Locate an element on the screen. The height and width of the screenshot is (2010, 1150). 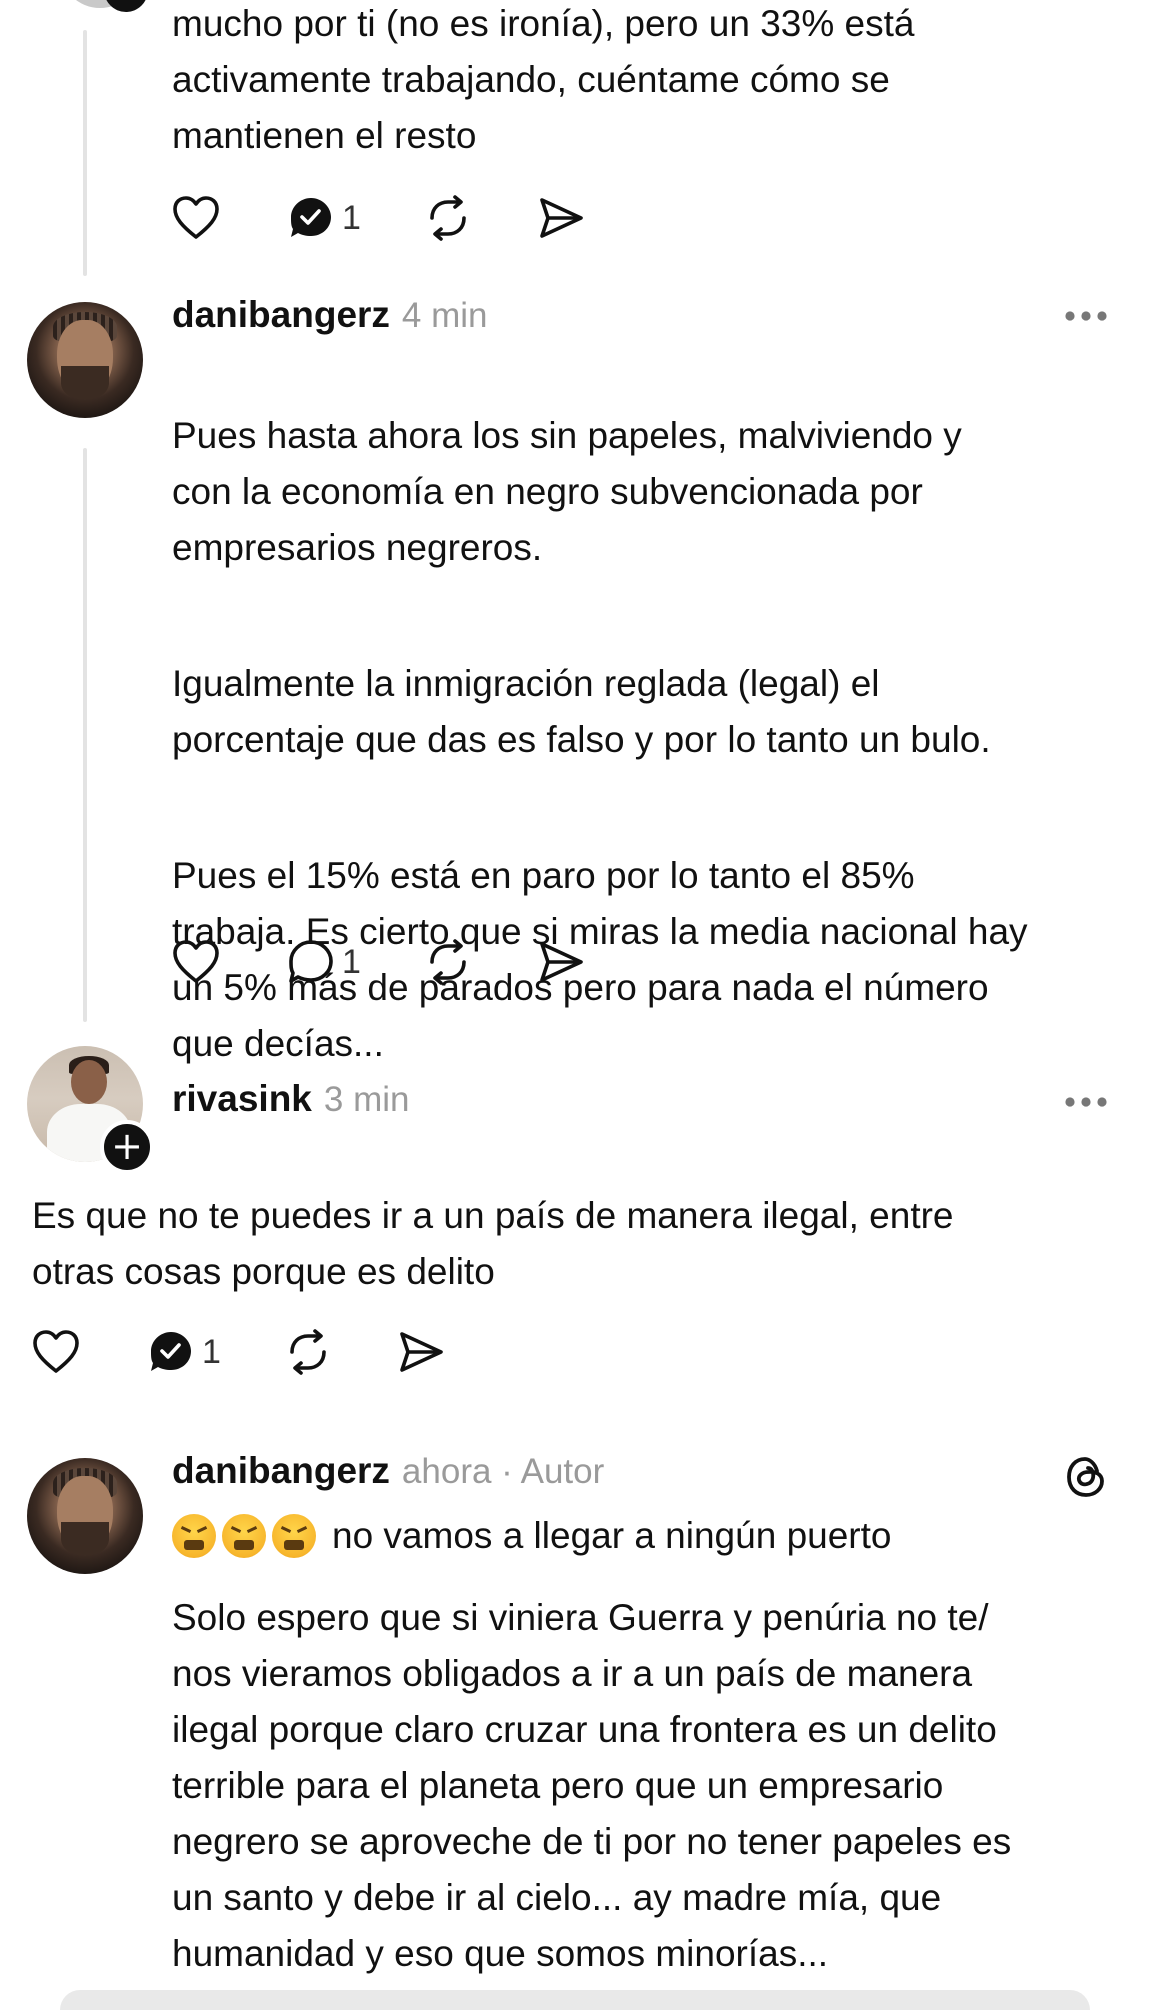
bottom-sheet-edge is located at coordinates (575, 2000).